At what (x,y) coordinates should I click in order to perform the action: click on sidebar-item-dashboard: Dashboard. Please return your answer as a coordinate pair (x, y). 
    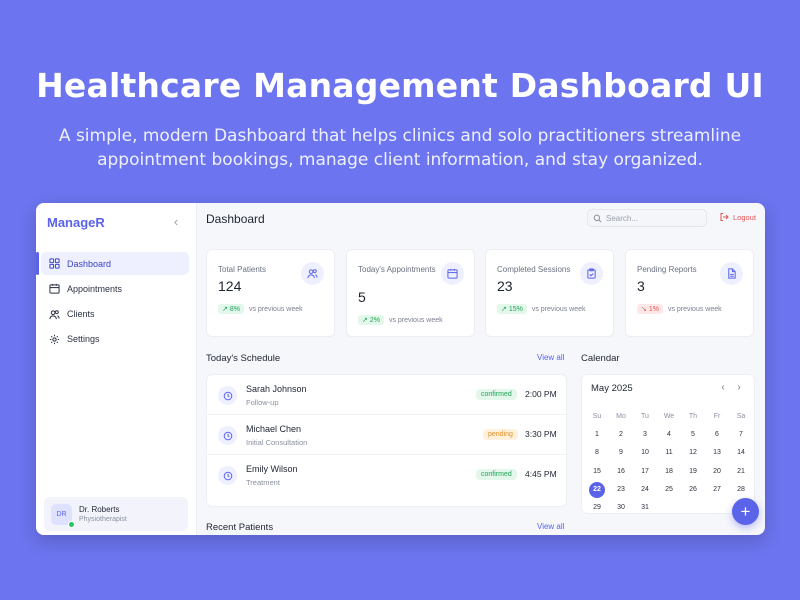
    Looking at the image, I should click on (112, 263).